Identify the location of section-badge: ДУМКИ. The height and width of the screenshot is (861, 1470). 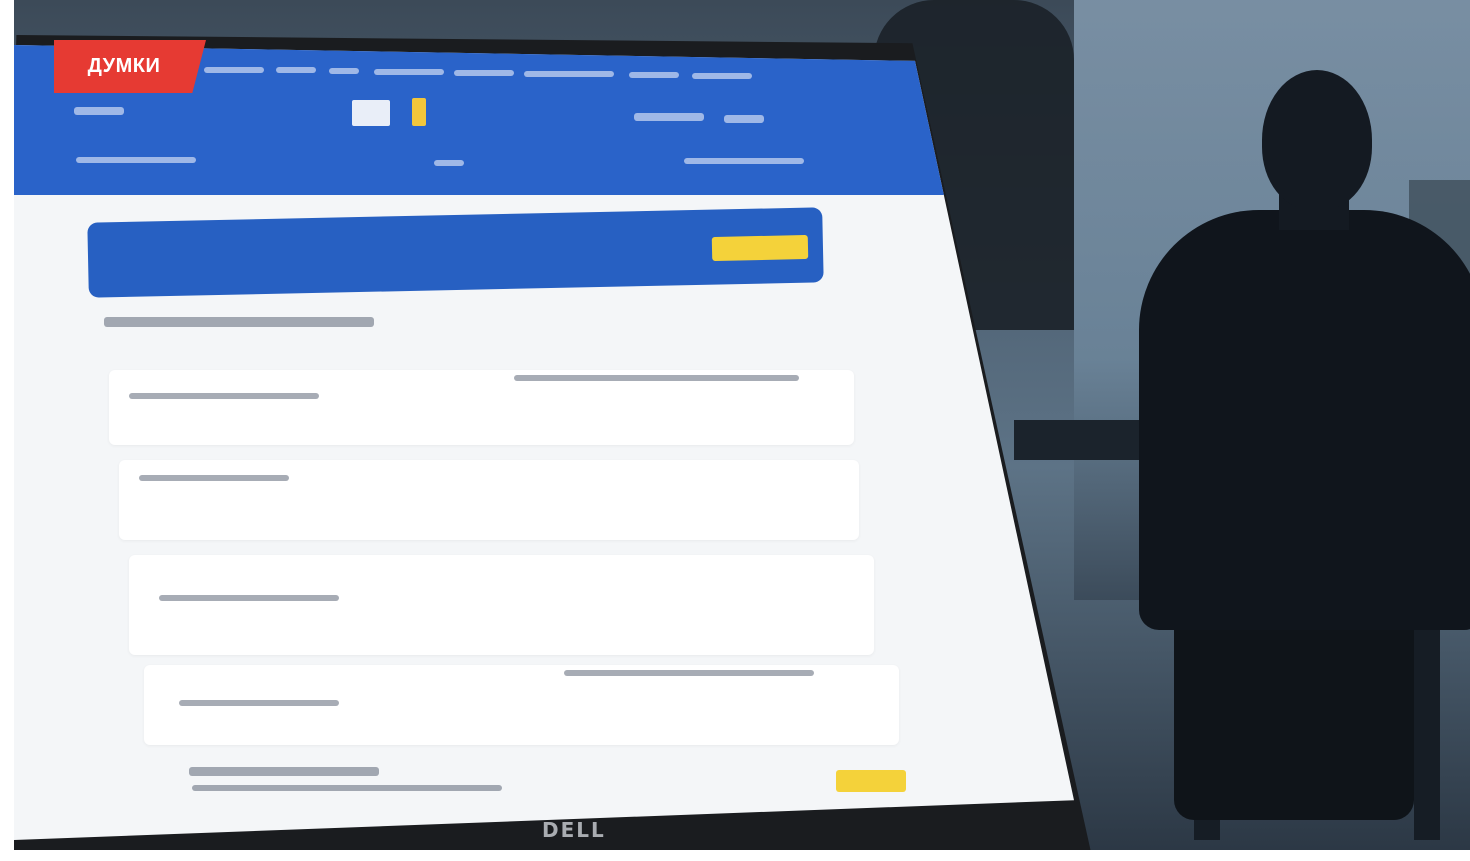
(130, 66).